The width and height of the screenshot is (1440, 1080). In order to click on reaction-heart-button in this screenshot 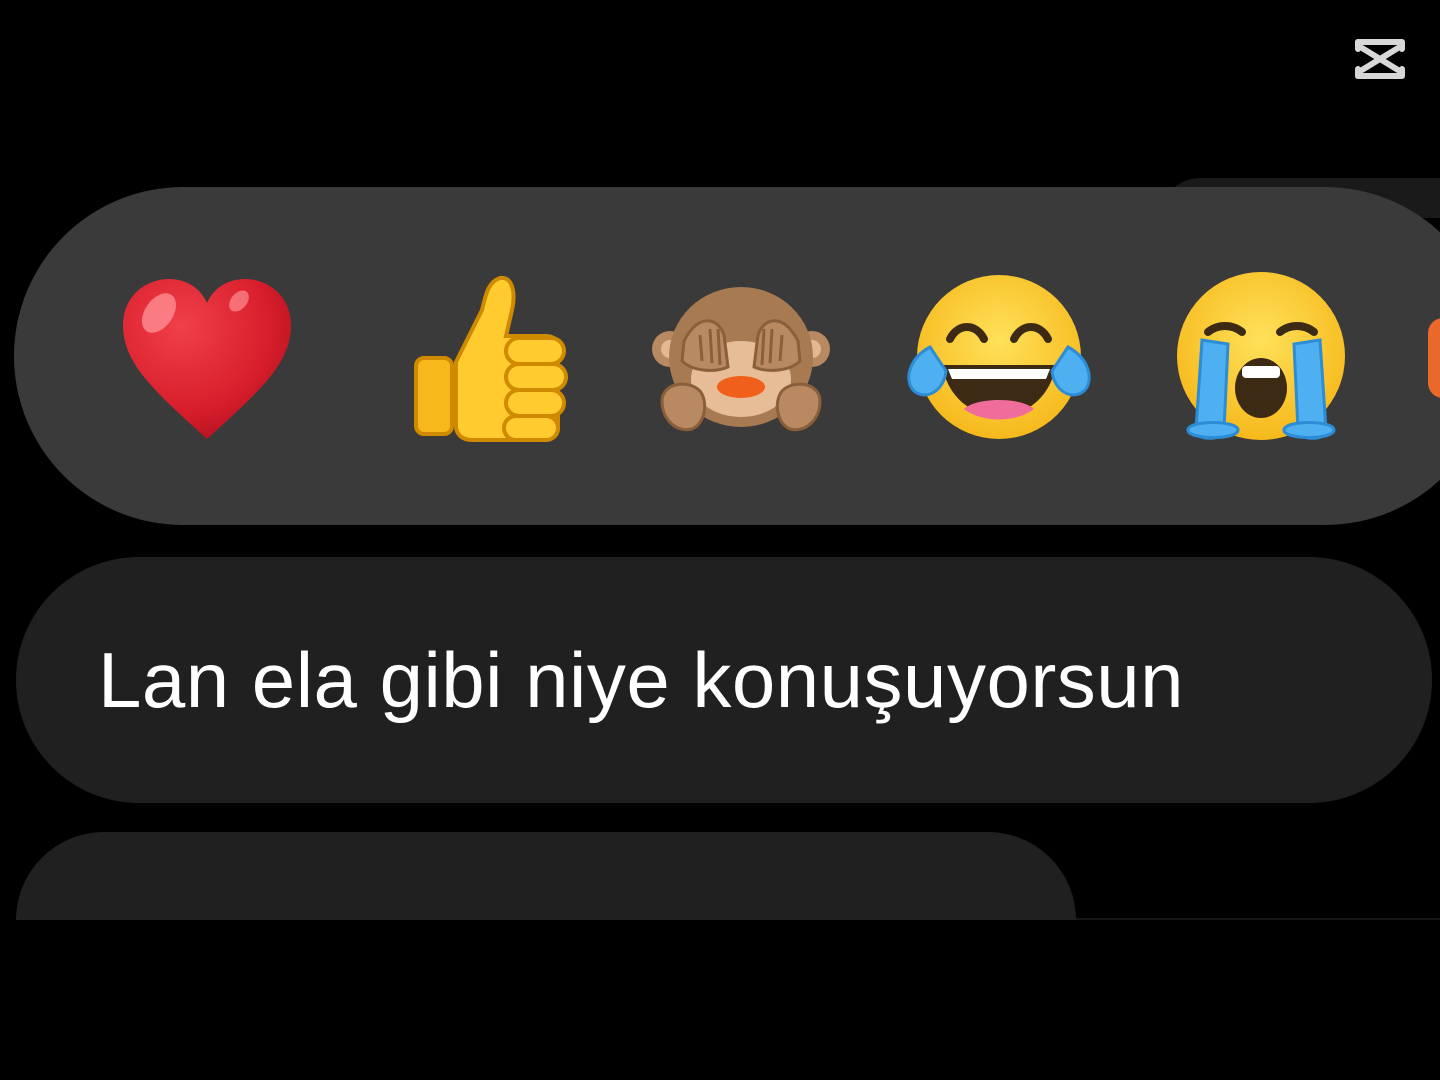, I will do `click(207, 358)`.